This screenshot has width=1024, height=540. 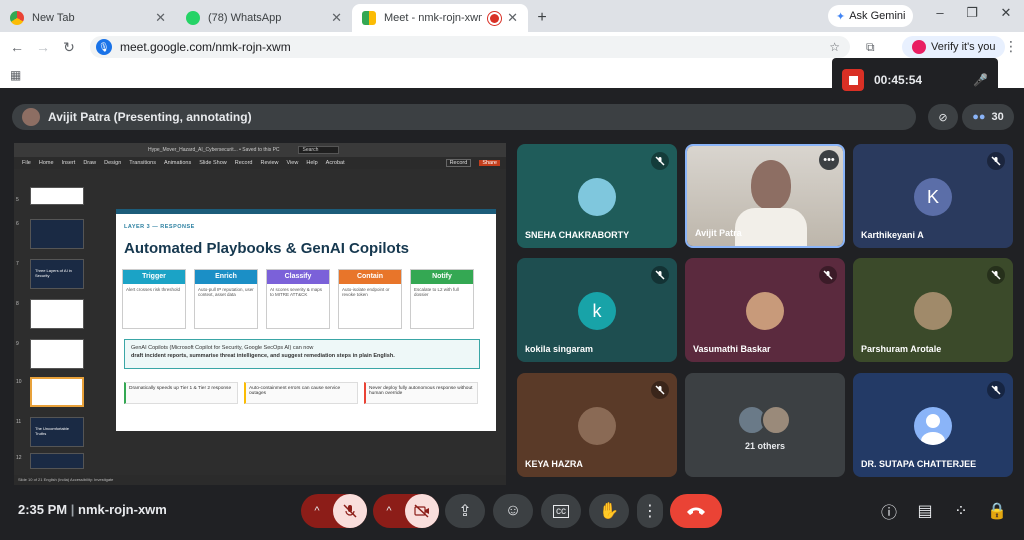 I want to click on chrome-icon, so click(x=17, y=18).